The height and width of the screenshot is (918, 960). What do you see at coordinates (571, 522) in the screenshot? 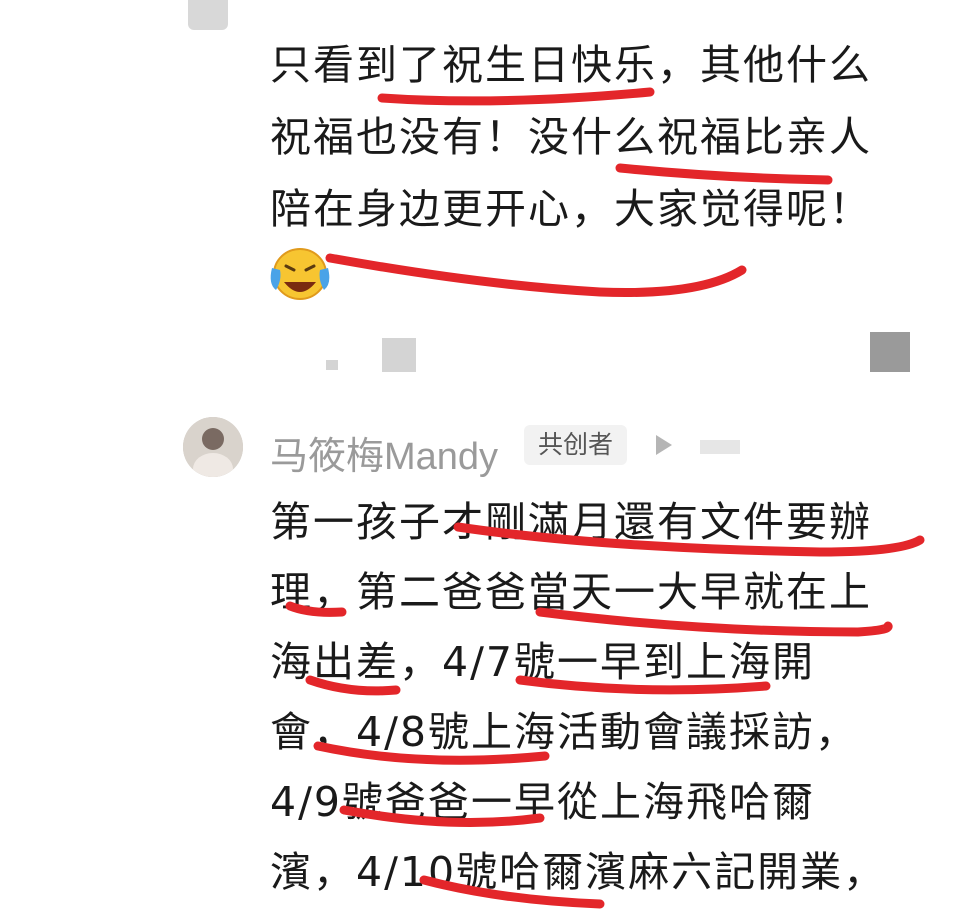
I see `comment-line: 第一孩子才剛滿月還有文件要辦` at bounding box center [571, 522].